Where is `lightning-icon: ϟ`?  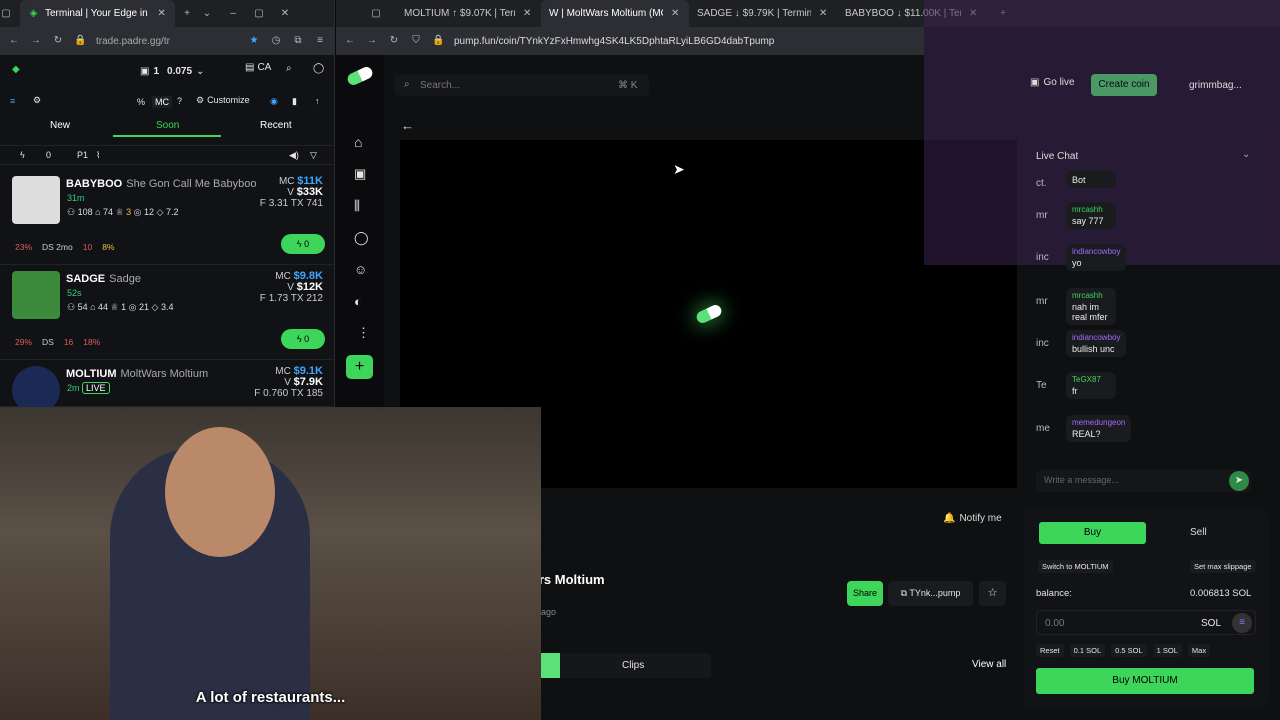
lightning-icon: ϟ is located at coordinates (22, 155).